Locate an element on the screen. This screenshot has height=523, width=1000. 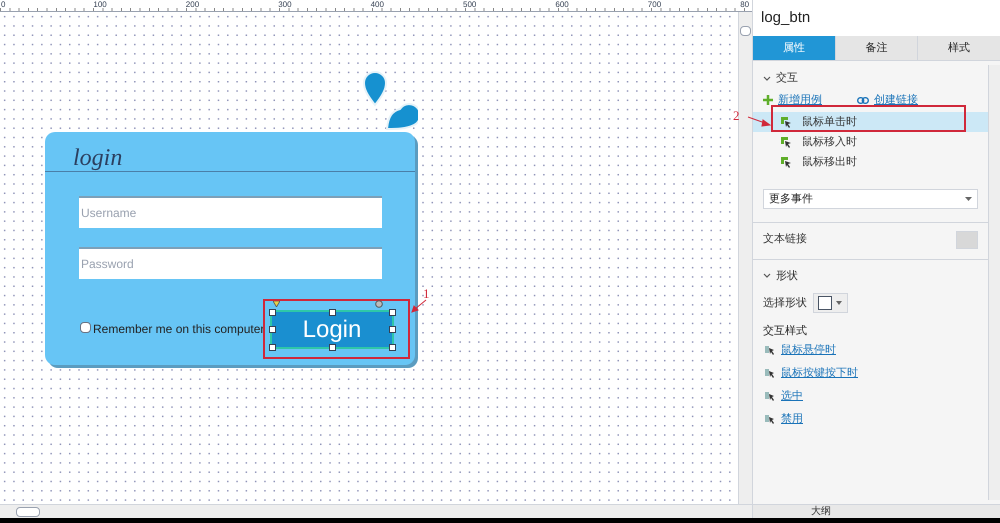
interaction-style-link: 禁用 is located at coordinates (792, 419).